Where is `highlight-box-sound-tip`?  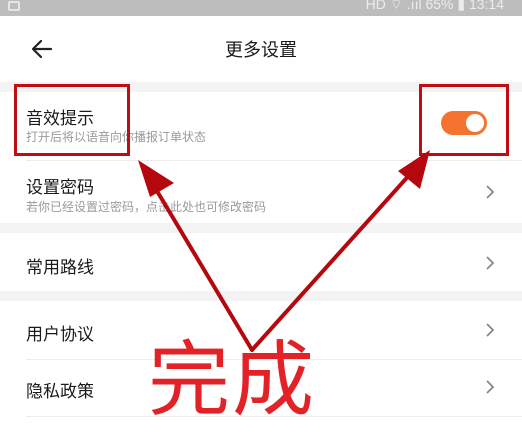 highlight-box-sound-tip is located at coordinates (72, 120).